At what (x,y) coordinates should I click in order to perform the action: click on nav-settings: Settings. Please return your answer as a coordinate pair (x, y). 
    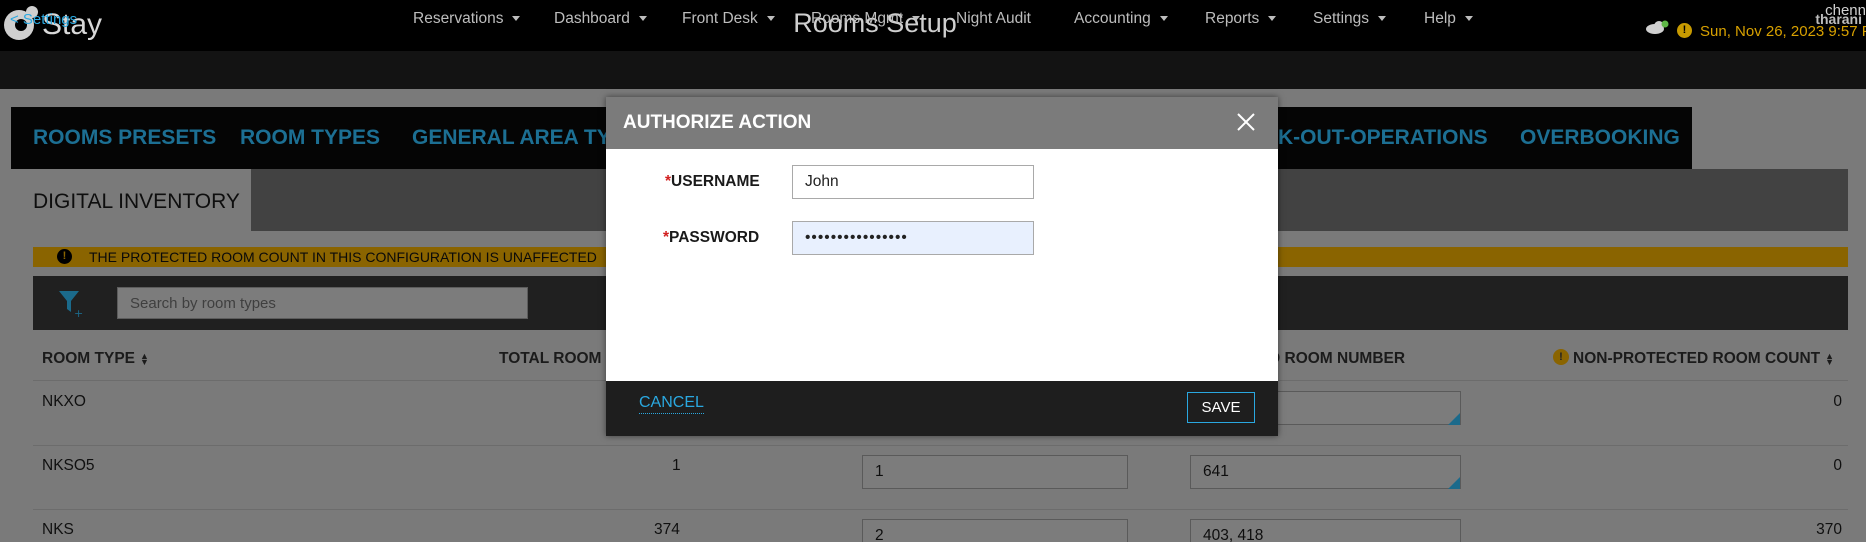
    Looking at the image, I should click on (1350, 19).